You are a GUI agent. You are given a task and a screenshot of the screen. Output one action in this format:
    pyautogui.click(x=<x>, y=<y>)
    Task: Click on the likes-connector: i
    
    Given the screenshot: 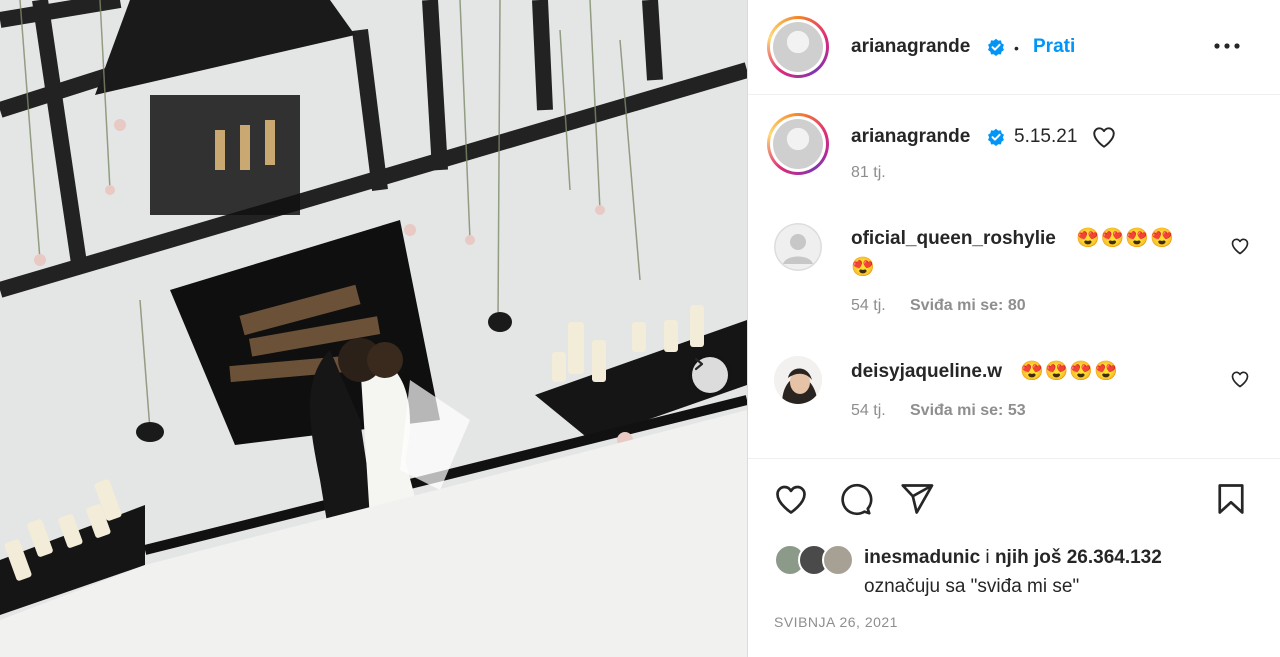 What is the action you would take?
    pyautogui.click(x=987, y=557)
    